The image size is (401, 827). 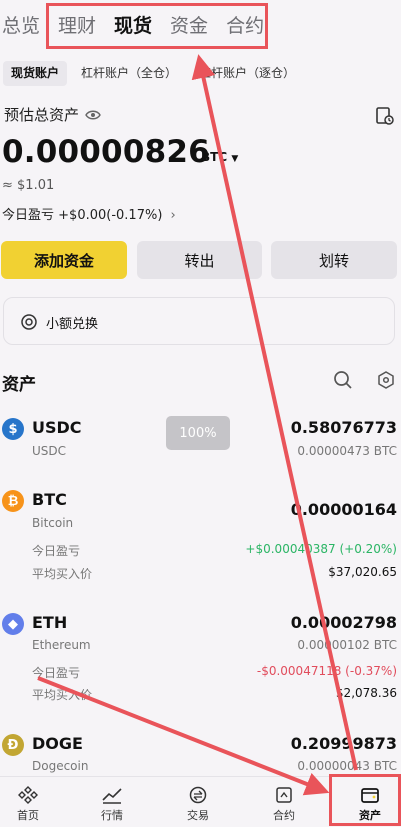 I want to click on today-pnl-label: 今日盈亏, so click(x=28, y=215).